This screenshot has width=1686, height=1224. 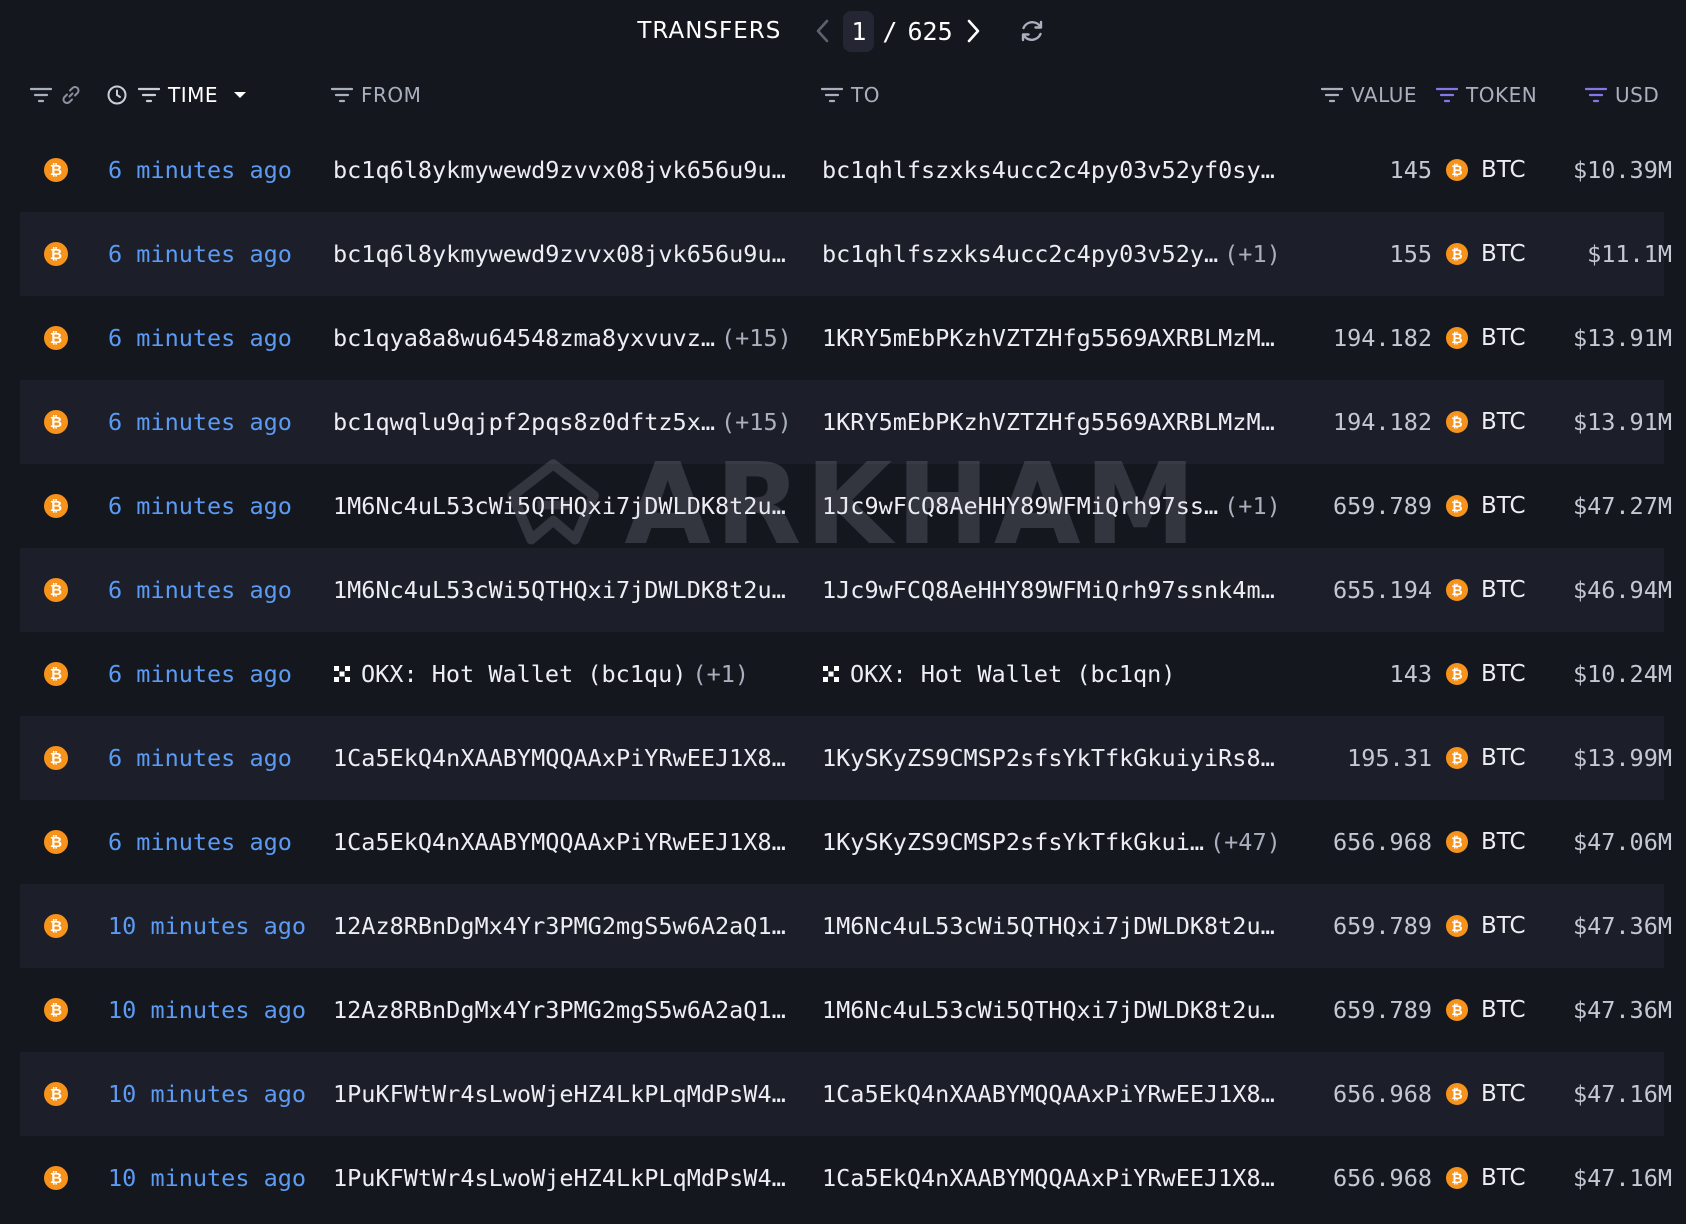 What do you see at coordinates (177, 95) in the screenshot?
I see `time-column-header: TIME` at bounding box center [177, 95].